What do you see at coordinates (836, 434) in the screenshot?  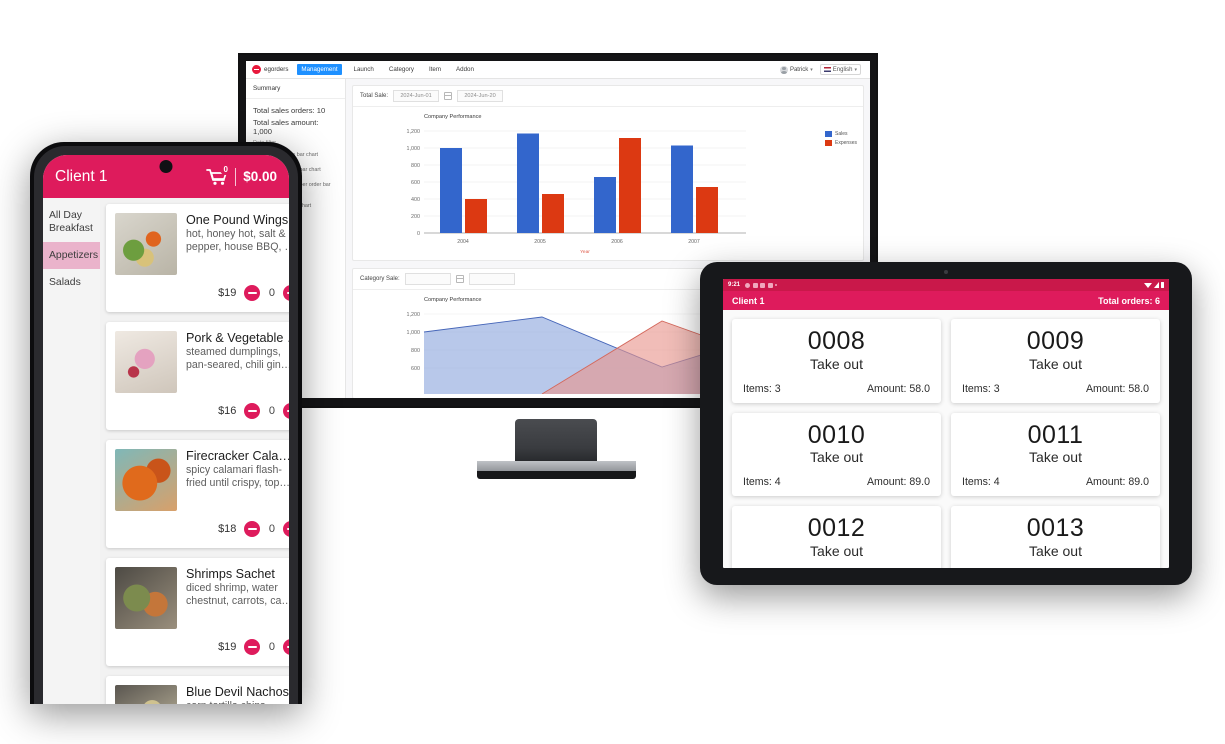 I see `order-number: 0010` at bounding box center [836, 434].